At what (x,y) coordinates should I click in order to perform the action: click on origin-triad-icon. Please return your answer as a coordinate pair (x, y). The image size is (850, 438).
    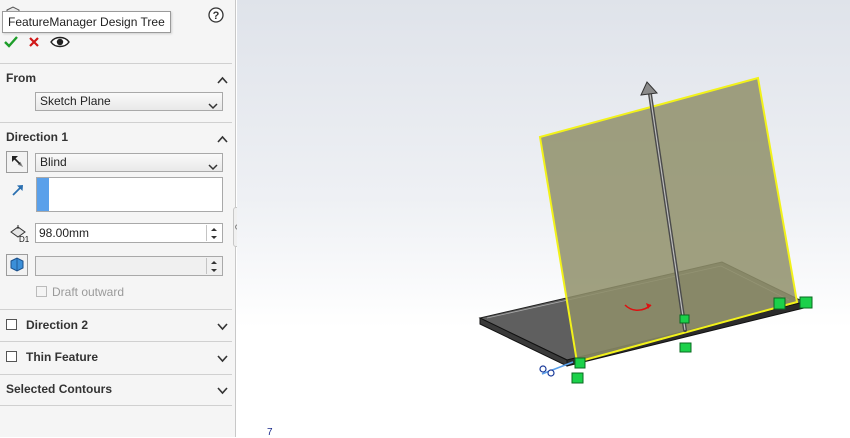
    Looking at the image, I should click on (556, 369).